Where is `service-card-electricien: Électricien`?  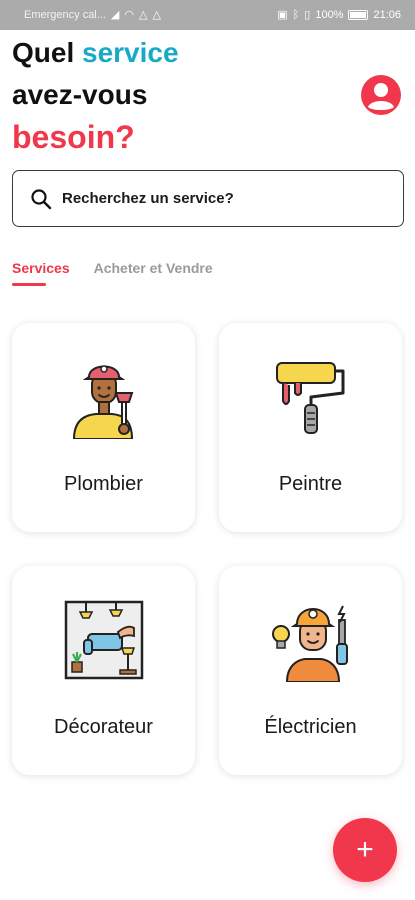 service-card-electricien: Électricien is located at coordinates (310, 670).